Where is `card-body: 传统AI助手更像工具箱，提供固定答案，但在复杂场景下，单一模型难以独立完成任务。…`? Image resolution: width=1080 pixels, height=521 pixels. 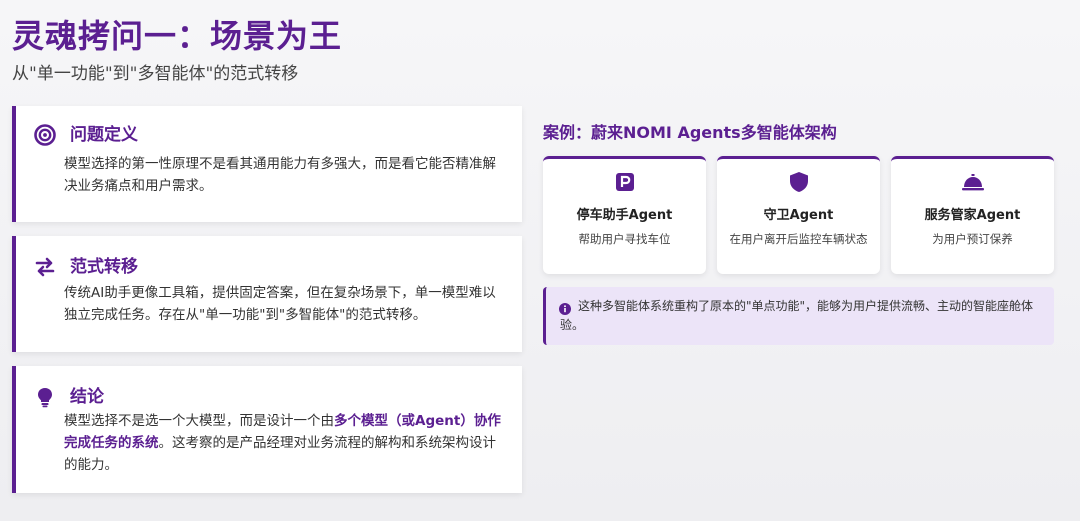
card-body: 传统AI助手更像工具箱，提供固定答案，但在复杂场景下，单一模型难以独立完成任务。… is located at coordinates (280, 304).